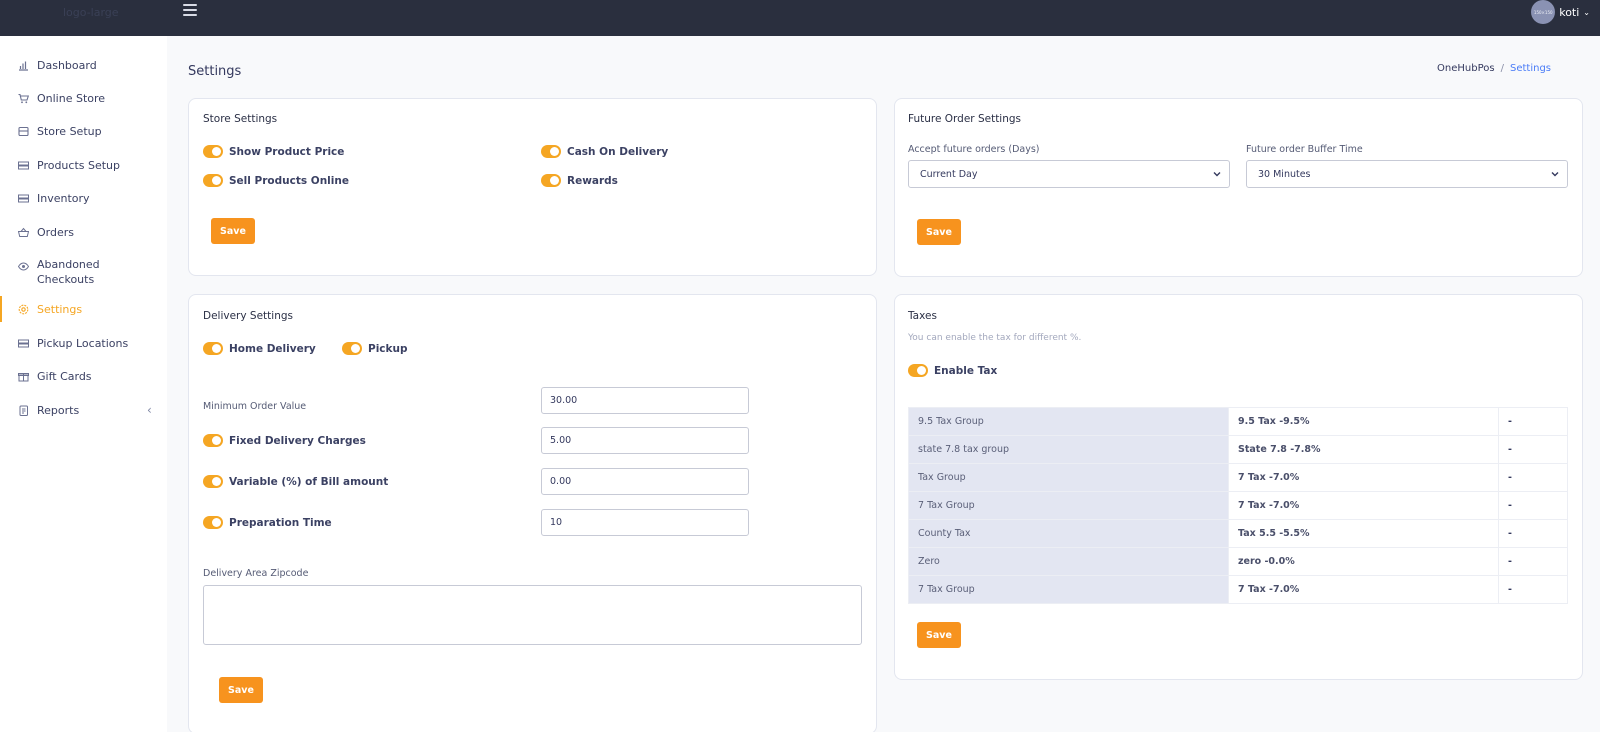 The width and height of the screenshot is (1600, 732). I want to click on list-icon, so click(23, 165).